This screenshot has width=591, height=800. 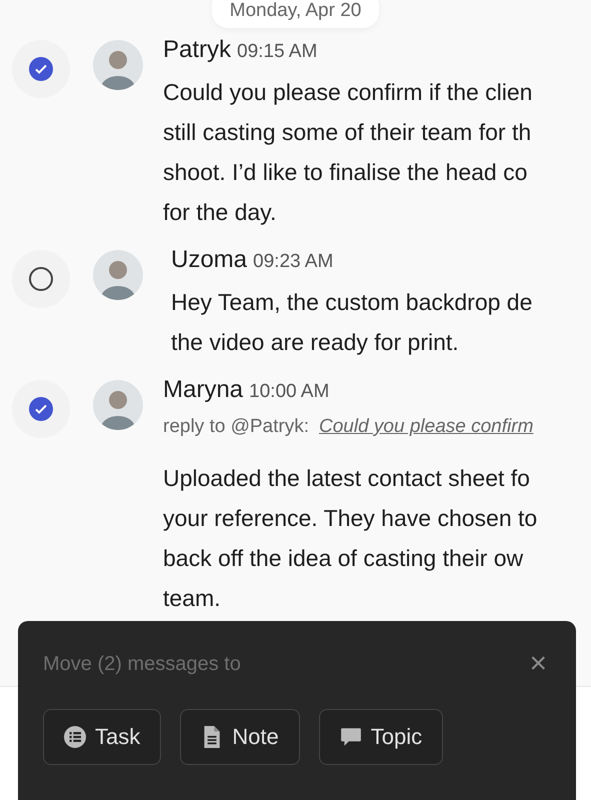 I want to click on message-text: your reference. They have chosen to, so click(x=350, y=518).